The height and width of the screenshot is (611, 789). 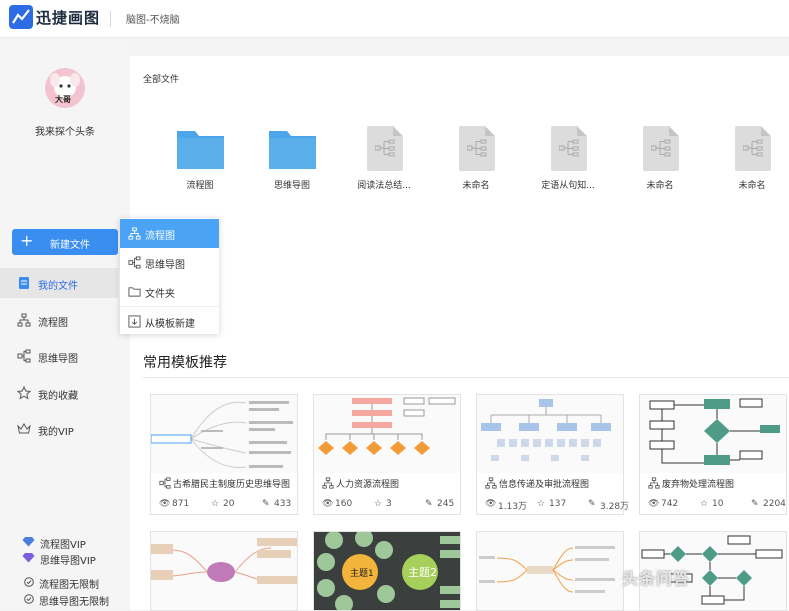 I want to click on file-item: 流程图, so click(x=200, y=158).